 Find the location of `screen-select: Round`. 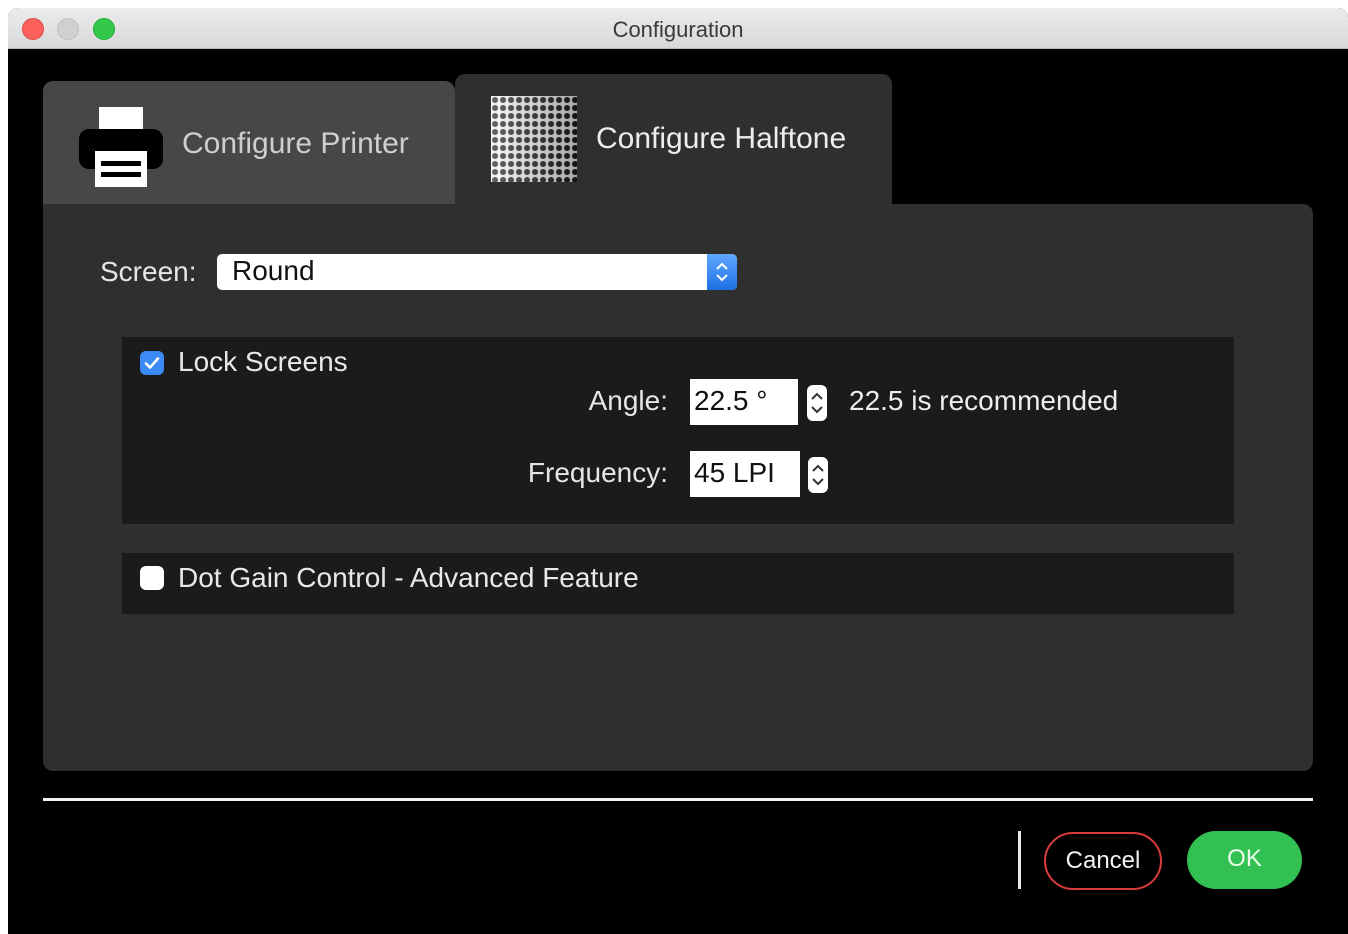

screen-select: Round is located at coordinates (477, 272).